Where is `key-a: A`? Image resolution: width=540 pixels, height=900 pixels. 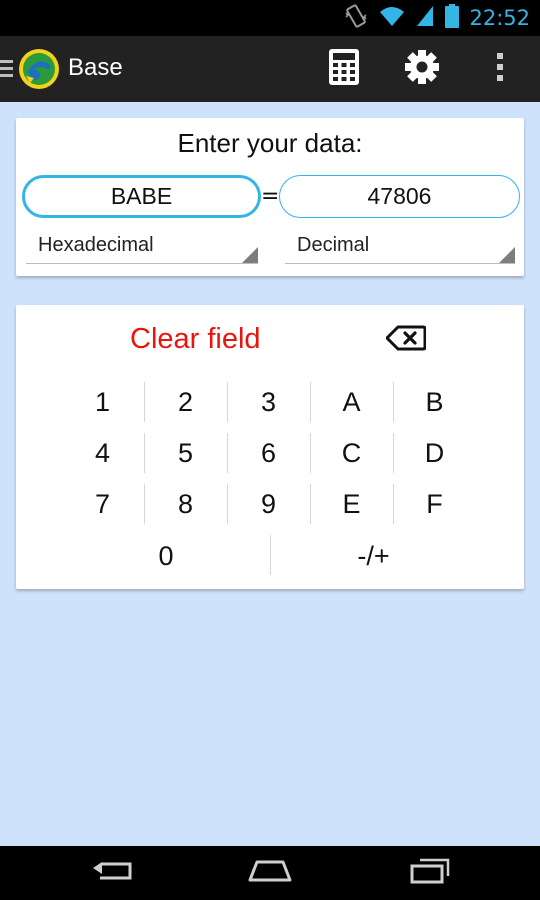
key-a: A is located at coordinates (351, 402).